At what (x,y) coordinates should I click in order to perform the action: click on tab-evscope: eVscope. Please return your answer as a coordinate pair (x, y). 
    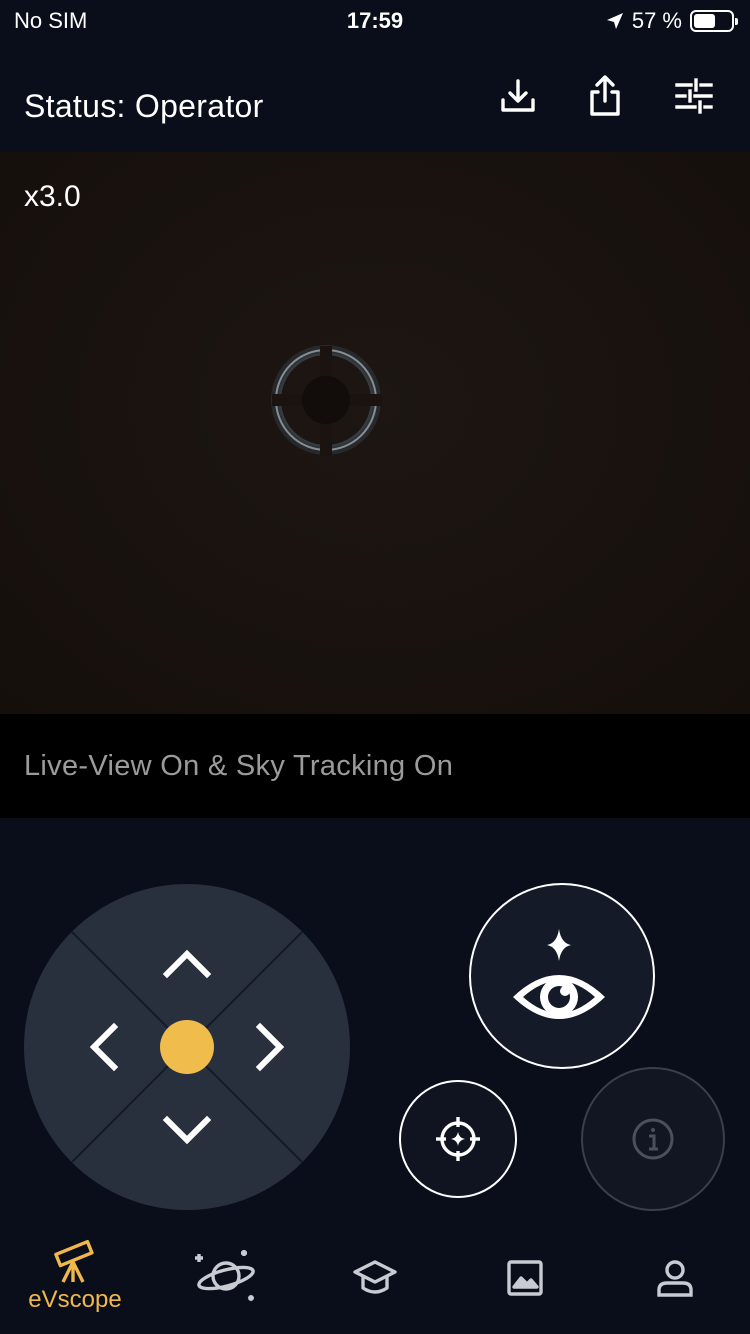
    Looking at the image, I should click on (75, 1276).